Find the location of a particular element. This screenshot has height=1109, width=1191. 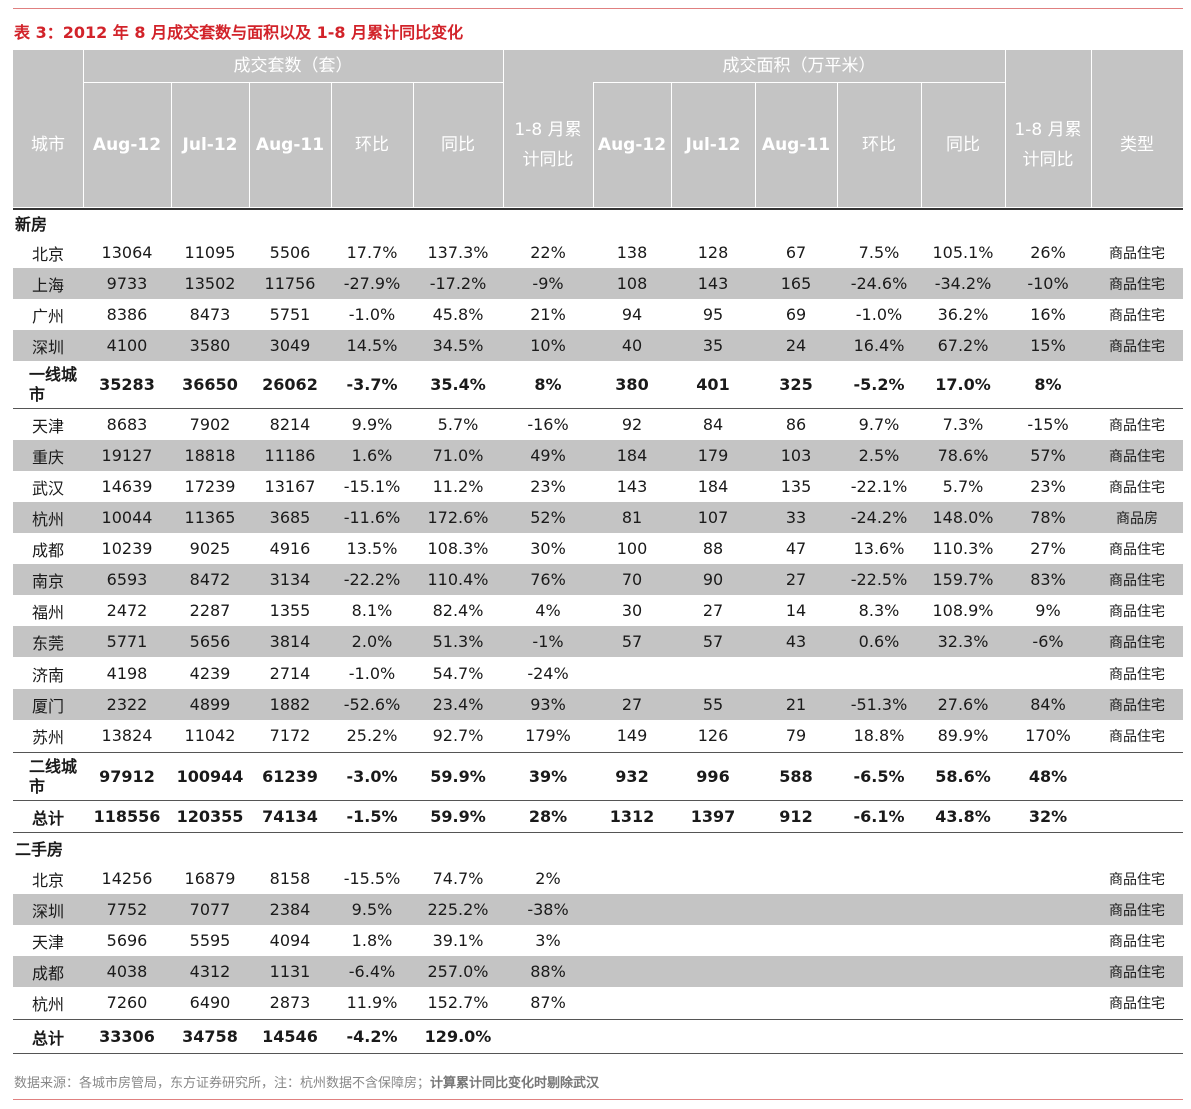

row-value: -4.2% is located at coordinates (372, 1036).